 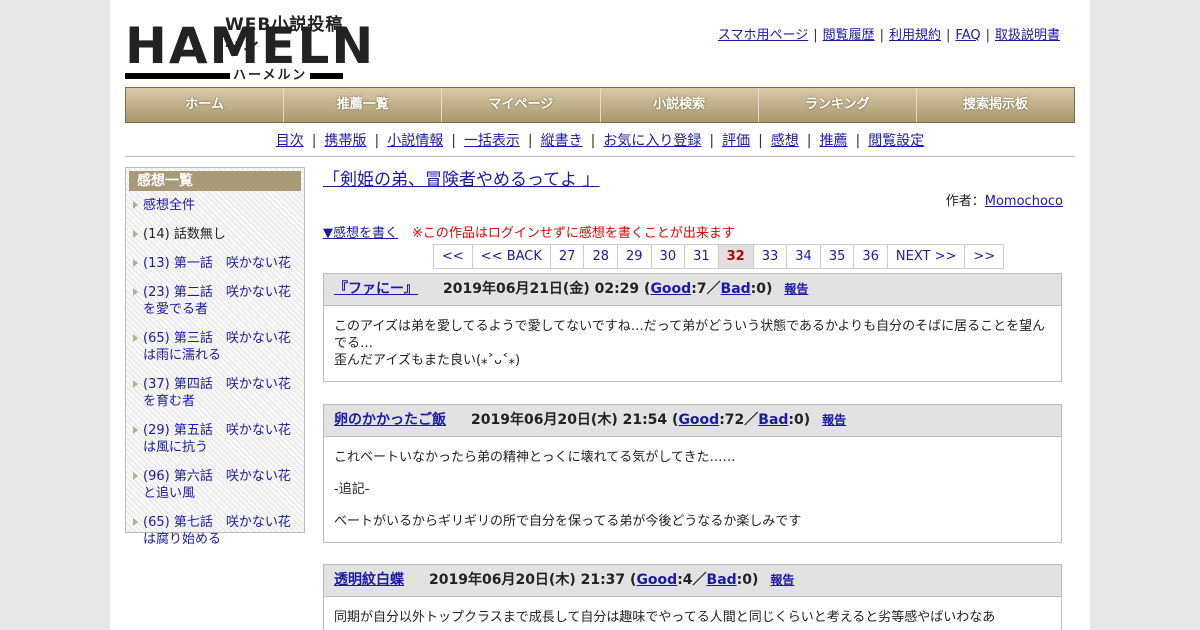 What do you see at coordinates (834, 141) in the screenshot?
I see `subnav-recommend: 推薦` at bounding box center [834, 141].